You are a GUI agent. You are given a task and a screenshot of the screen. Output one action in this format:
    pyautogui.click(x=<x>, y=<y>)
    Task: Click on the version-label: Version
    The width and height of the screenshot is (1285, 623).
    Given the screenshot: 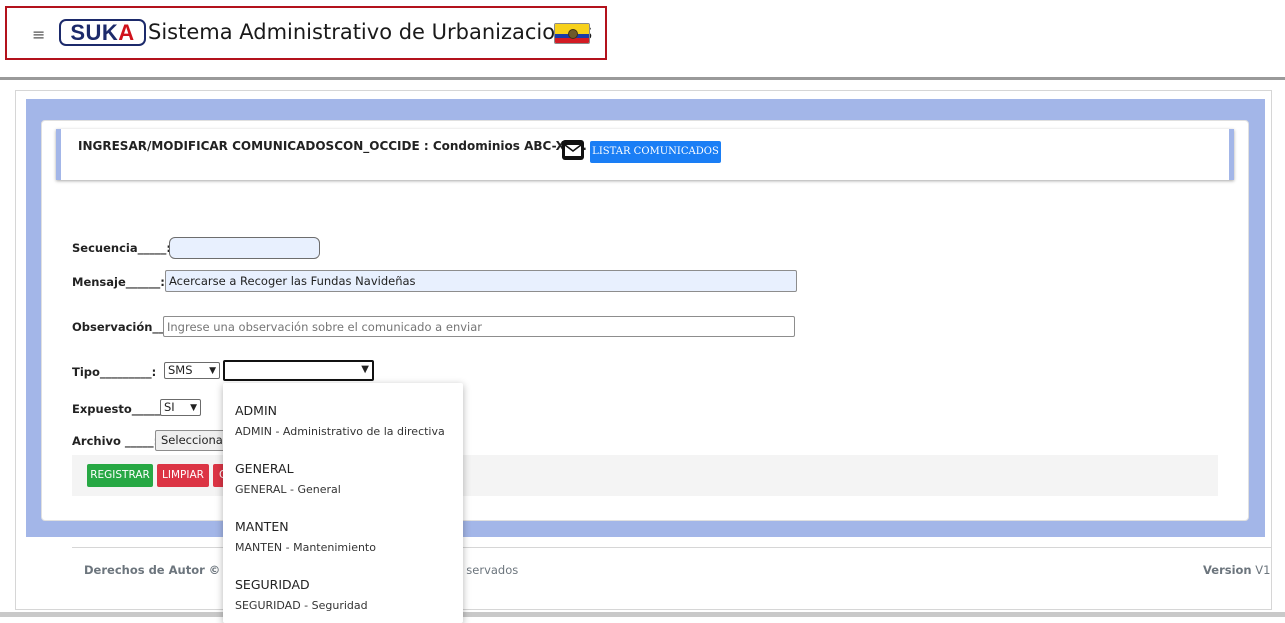 What is the action you would take?
    pyautogui.click(x=1227, y=570)
    